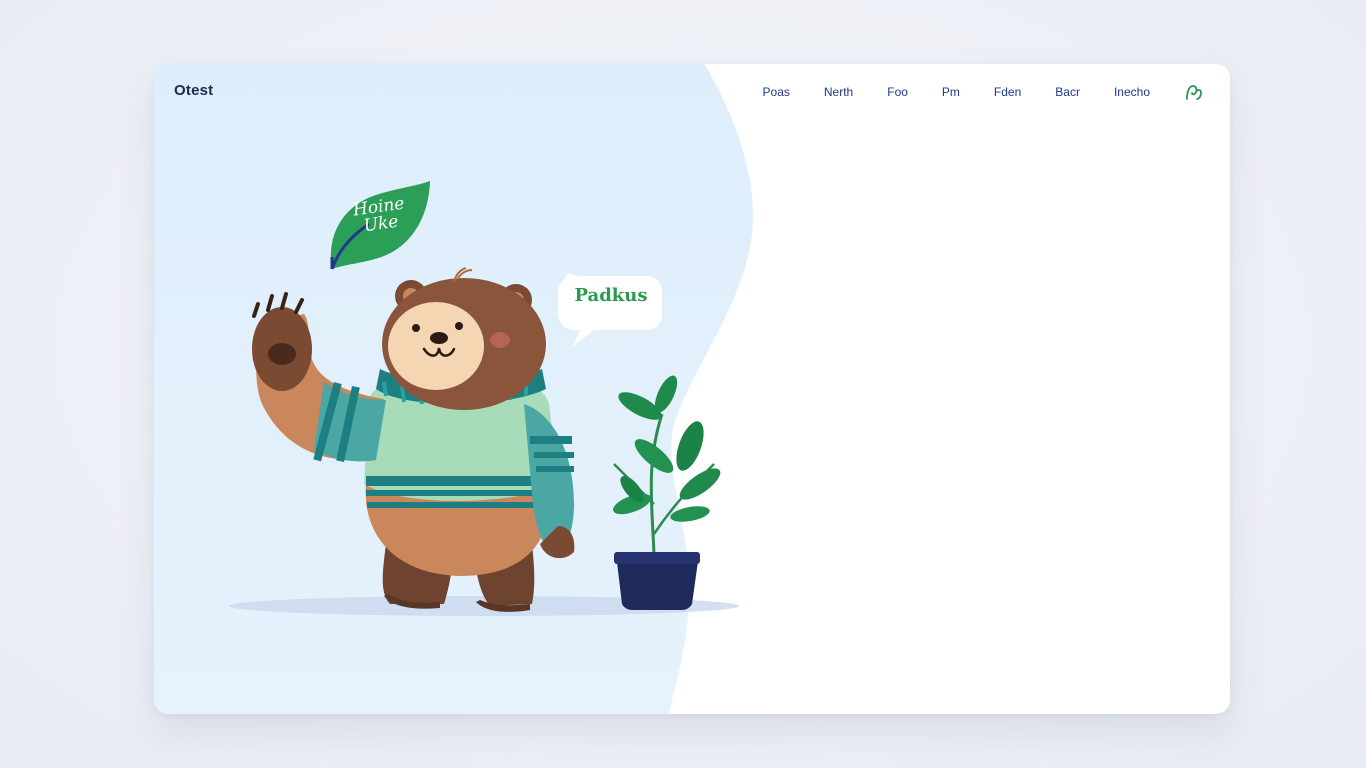 The height and width of the screenshot is (768, 1366). What do you see at coordinates (1132, 92) in the screenshot?
I see `nav-item-7: Inecho` at bounding box center [1132, 92].